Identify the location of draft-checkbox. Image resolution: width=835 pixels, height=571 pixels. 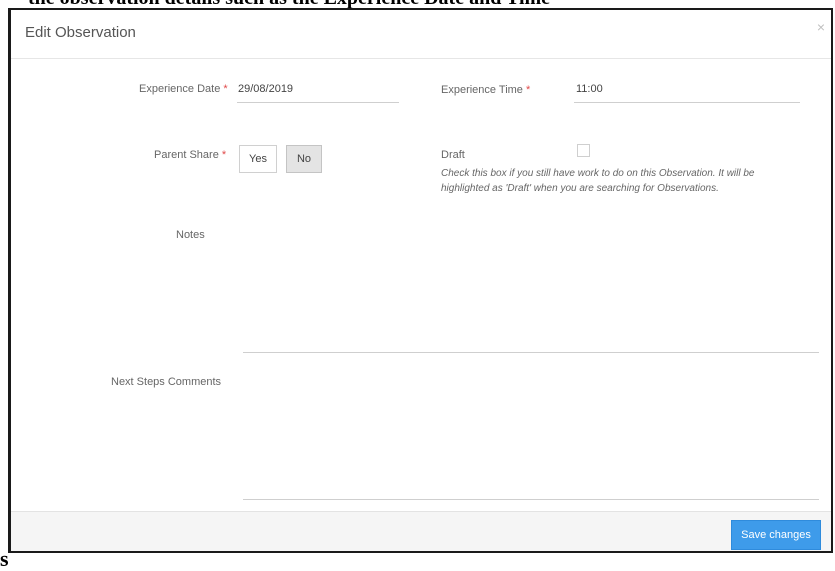
(583, 150).